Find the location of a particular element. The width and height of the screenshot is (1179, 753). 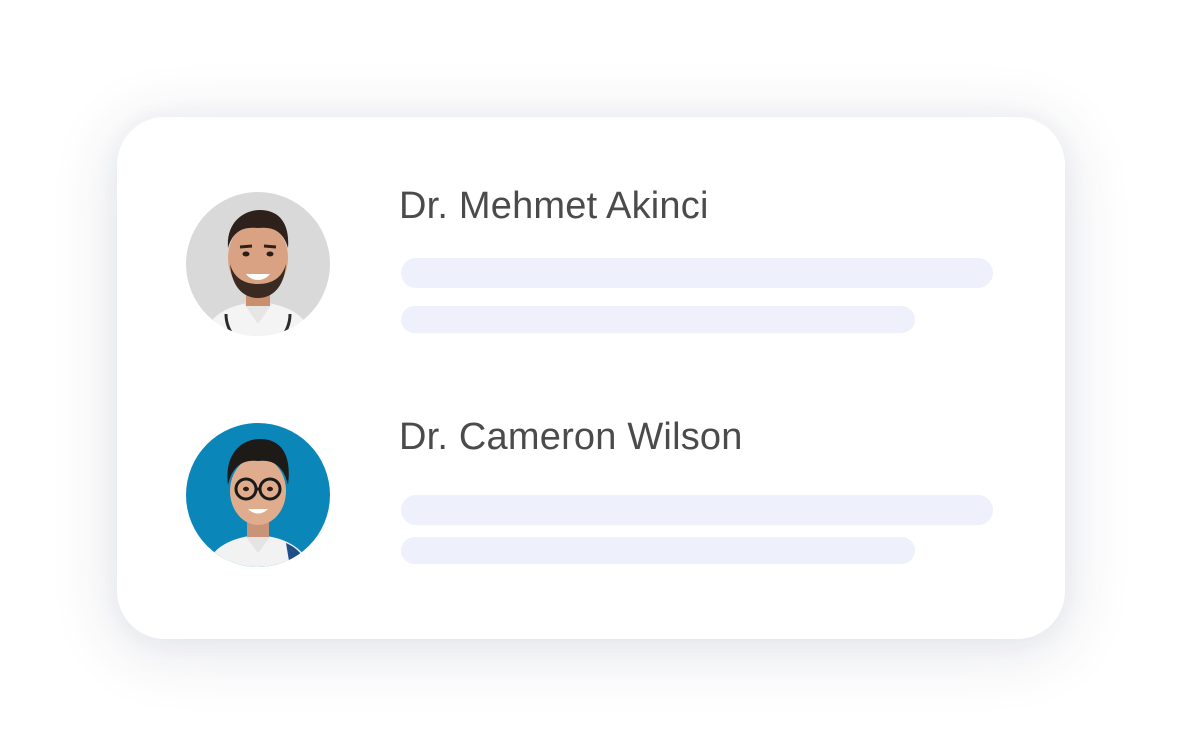

doctor-name: Dr. Cameron Wilson is located at coordinates (571, 437).